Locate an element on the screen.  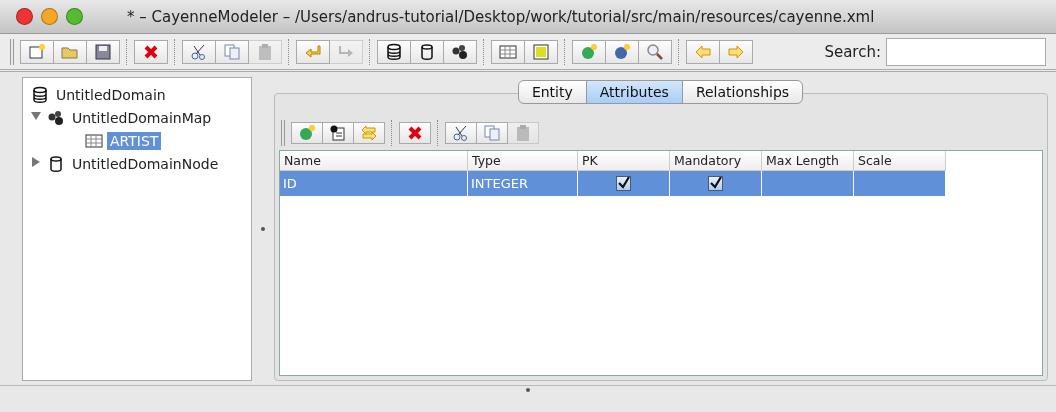
attribute-button is located at coordinates (338, 133).